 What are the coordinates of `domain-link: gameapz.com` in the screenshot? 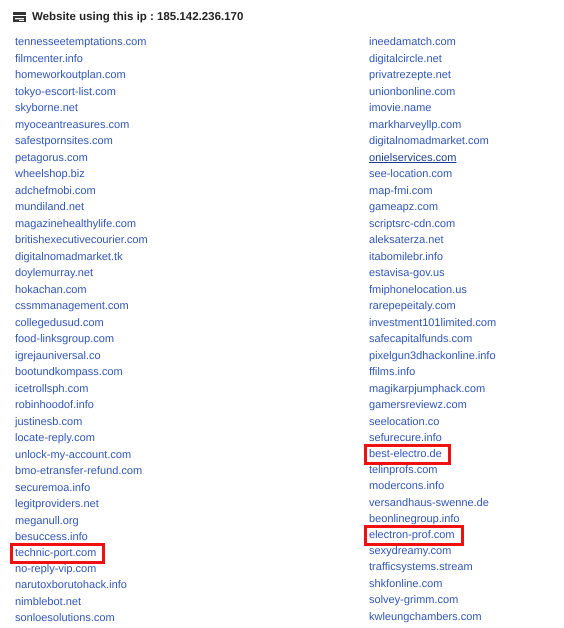 It's located at (403, 207).